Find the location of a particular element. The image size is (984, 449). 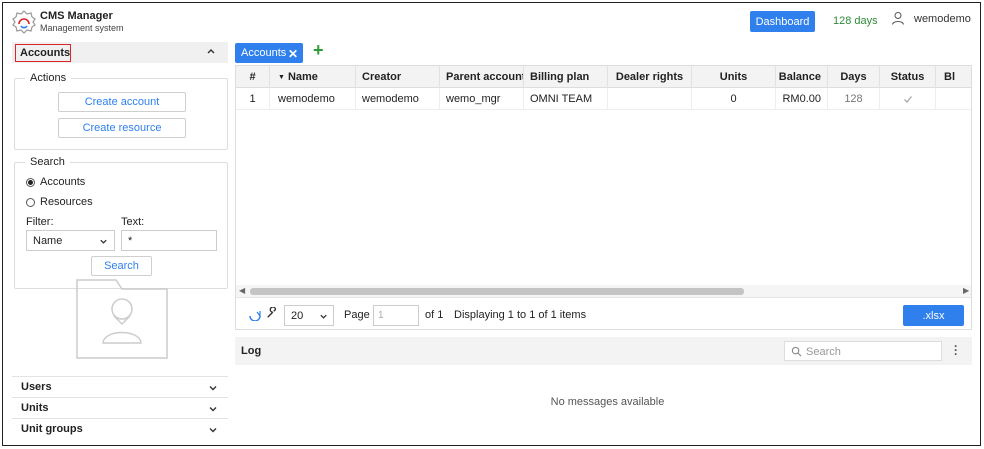

section-units: Units is located at coordinates (120, 407).